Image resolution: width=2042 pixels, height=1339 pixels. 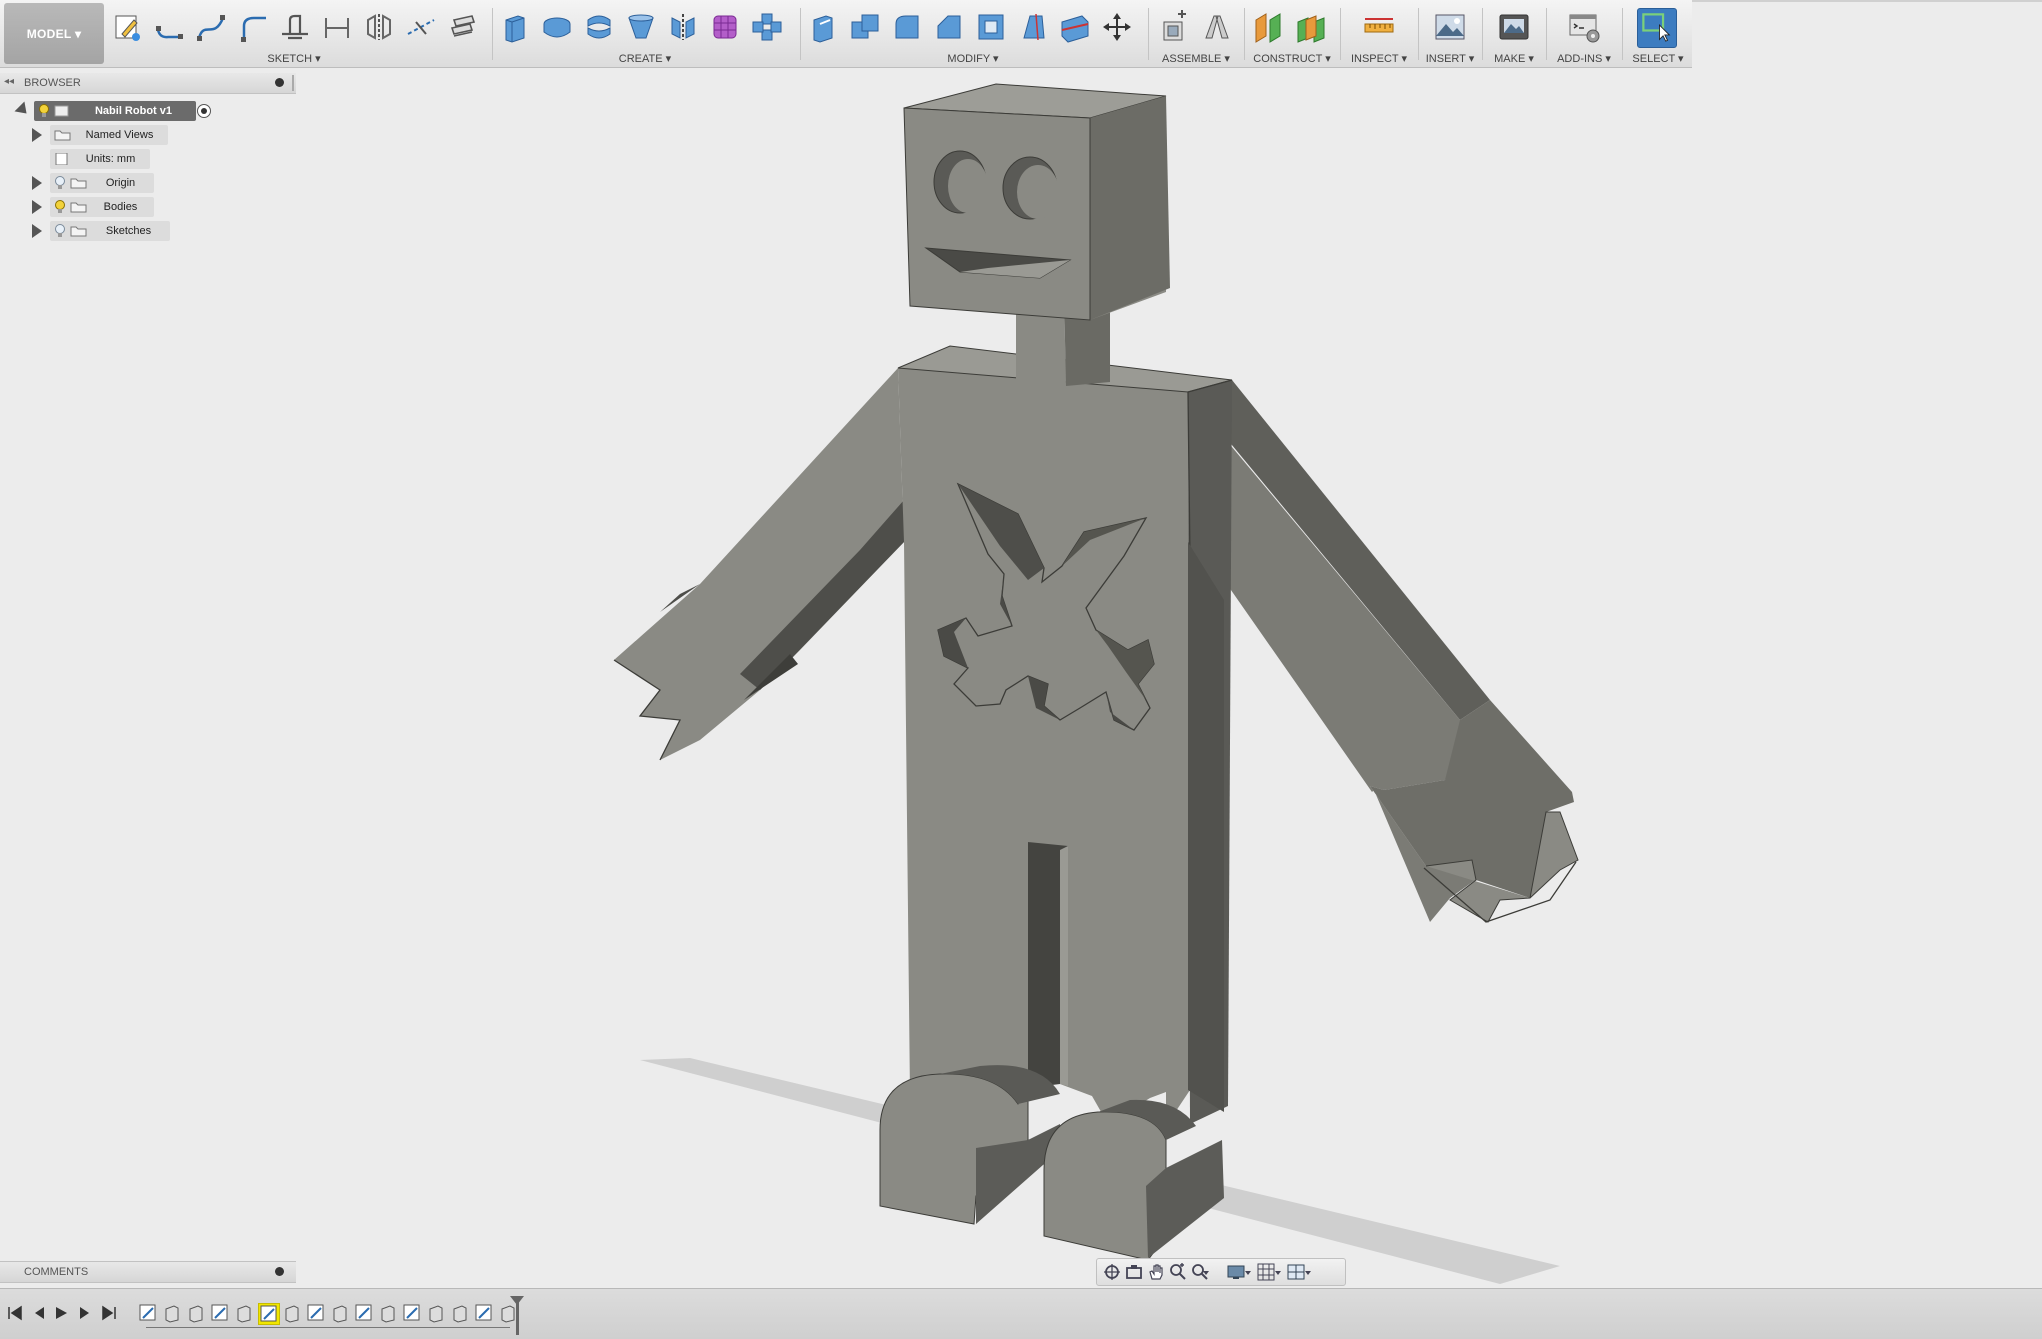 What do you see at coordinates (279, 1271) in the screenshot?
I see `add-comment-icon` at bounding box center [279, 1271].